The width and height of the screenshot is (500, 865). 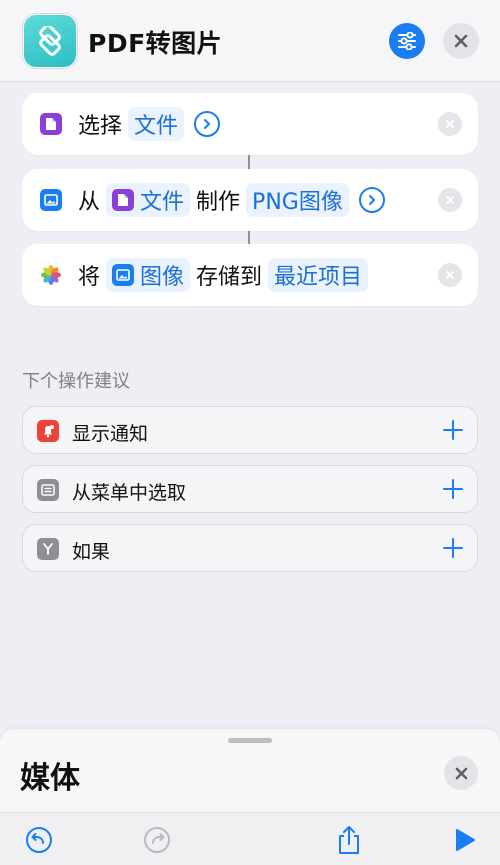 I want to click on redo-button, so click(x=157, y=840).